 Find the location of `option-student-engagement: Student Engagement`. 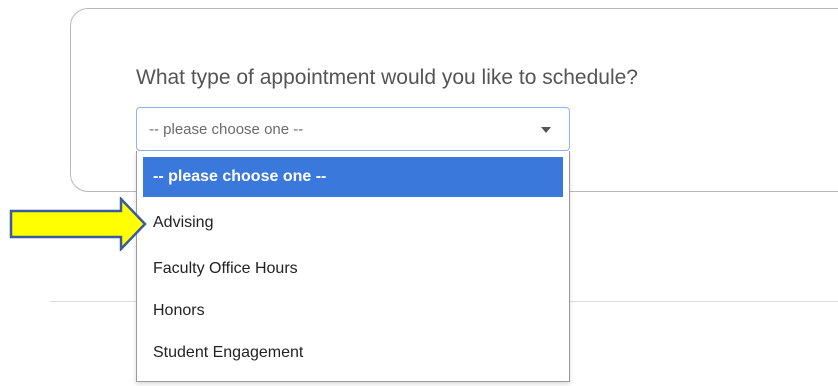

option-student-engagement: Student Engagement is located at coordinates (353, 353).